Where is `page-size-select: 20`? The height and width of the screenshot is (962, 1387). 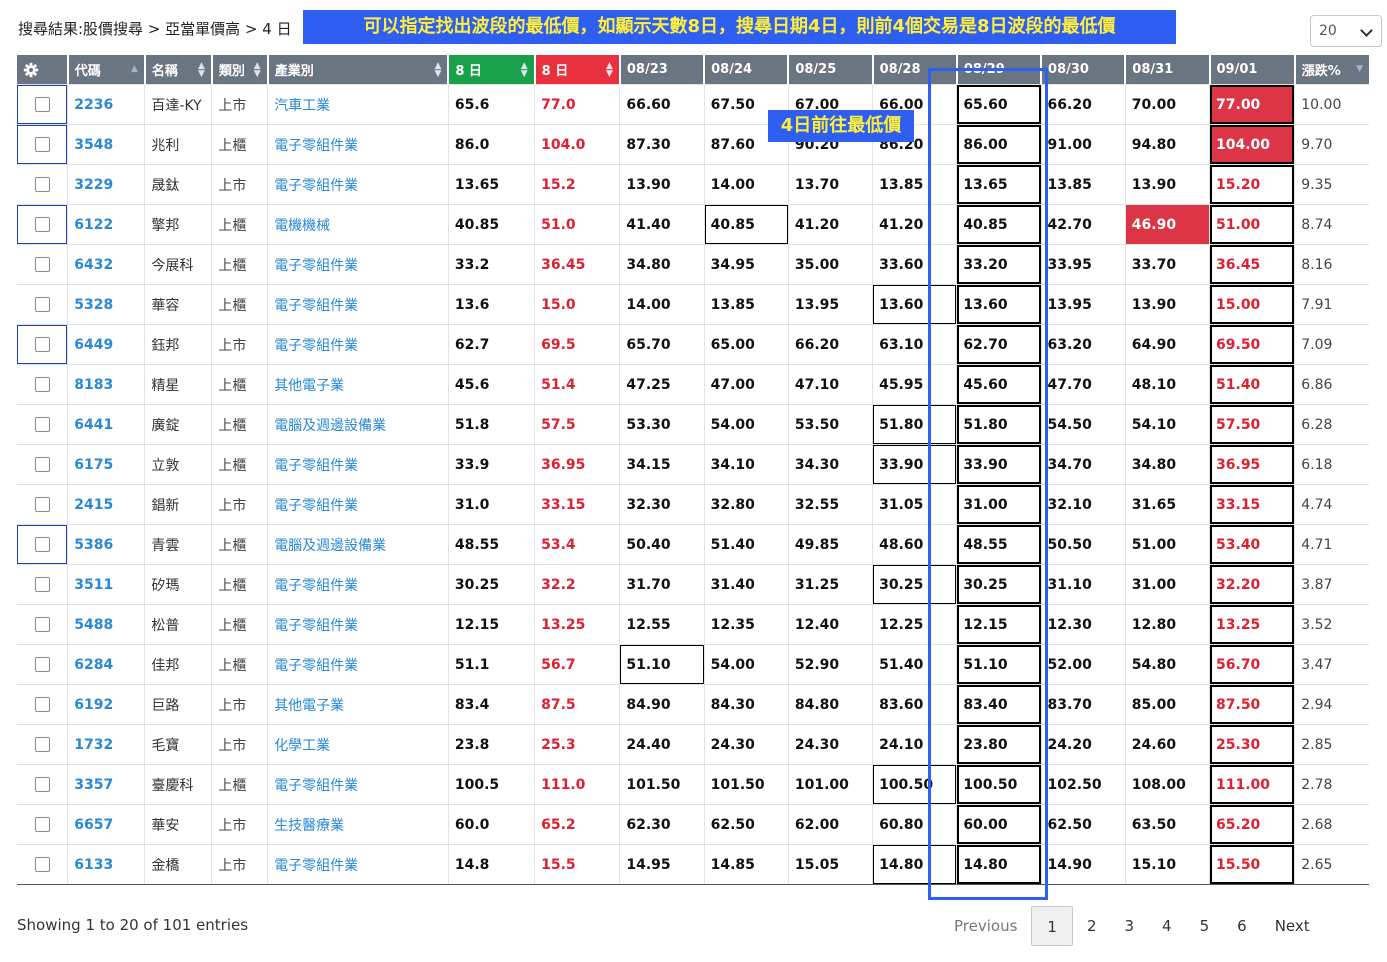 page-size-select: 20 is located at coordinates (1346, 31).